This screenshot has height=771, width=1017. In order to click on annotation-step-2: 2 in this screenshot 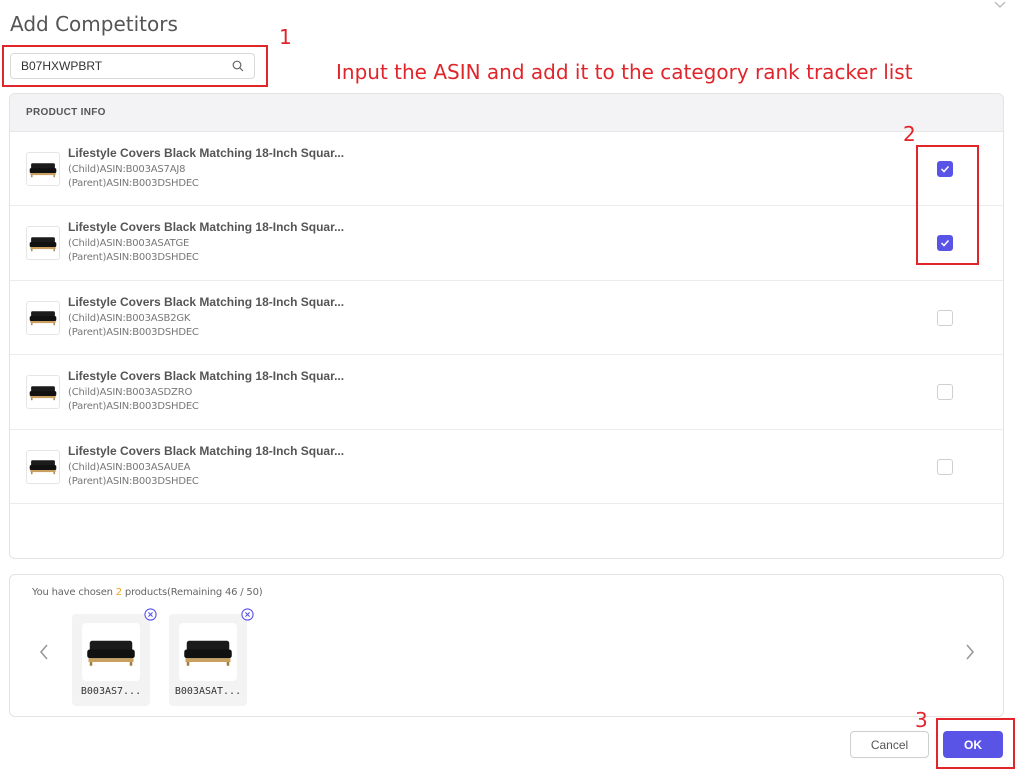, I will do `click(909, 134)`.